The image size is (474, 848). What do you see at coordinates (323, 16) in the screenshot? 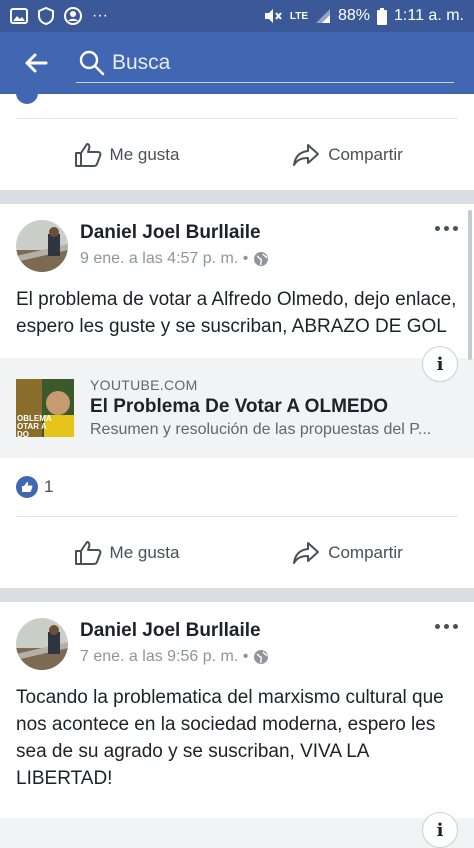
I see `signal-icon` at bounding box center [323, 16].